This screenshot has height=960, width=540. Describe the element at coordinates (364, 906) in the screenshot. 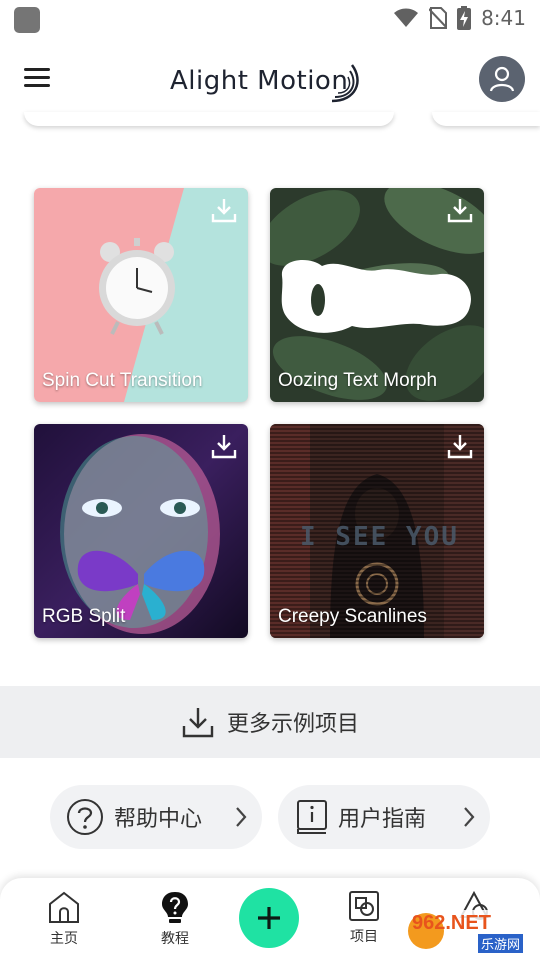

I see `projects-icon` at that location.